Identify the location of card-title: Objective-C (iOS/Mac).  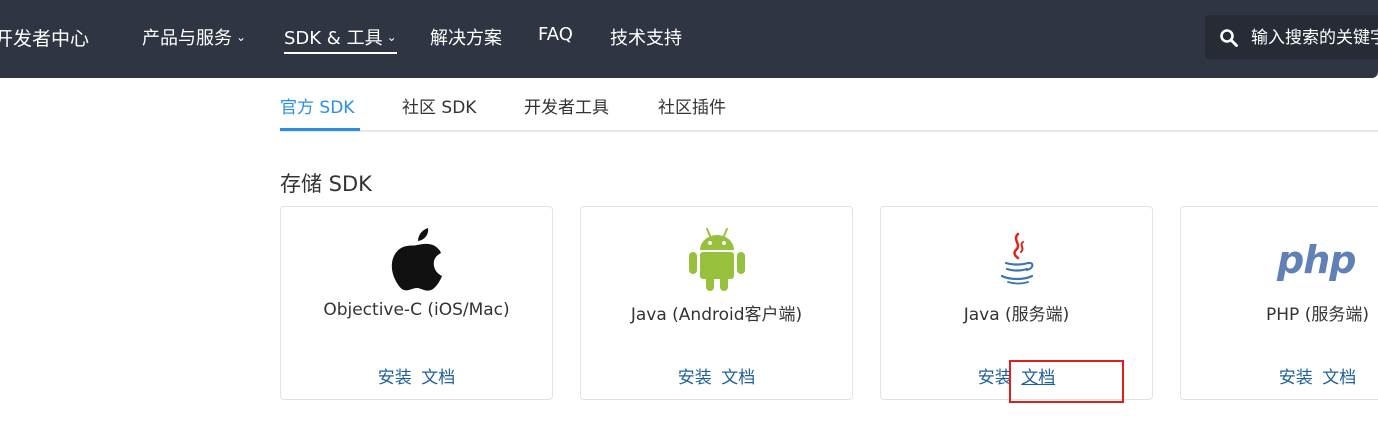
(416, 310).